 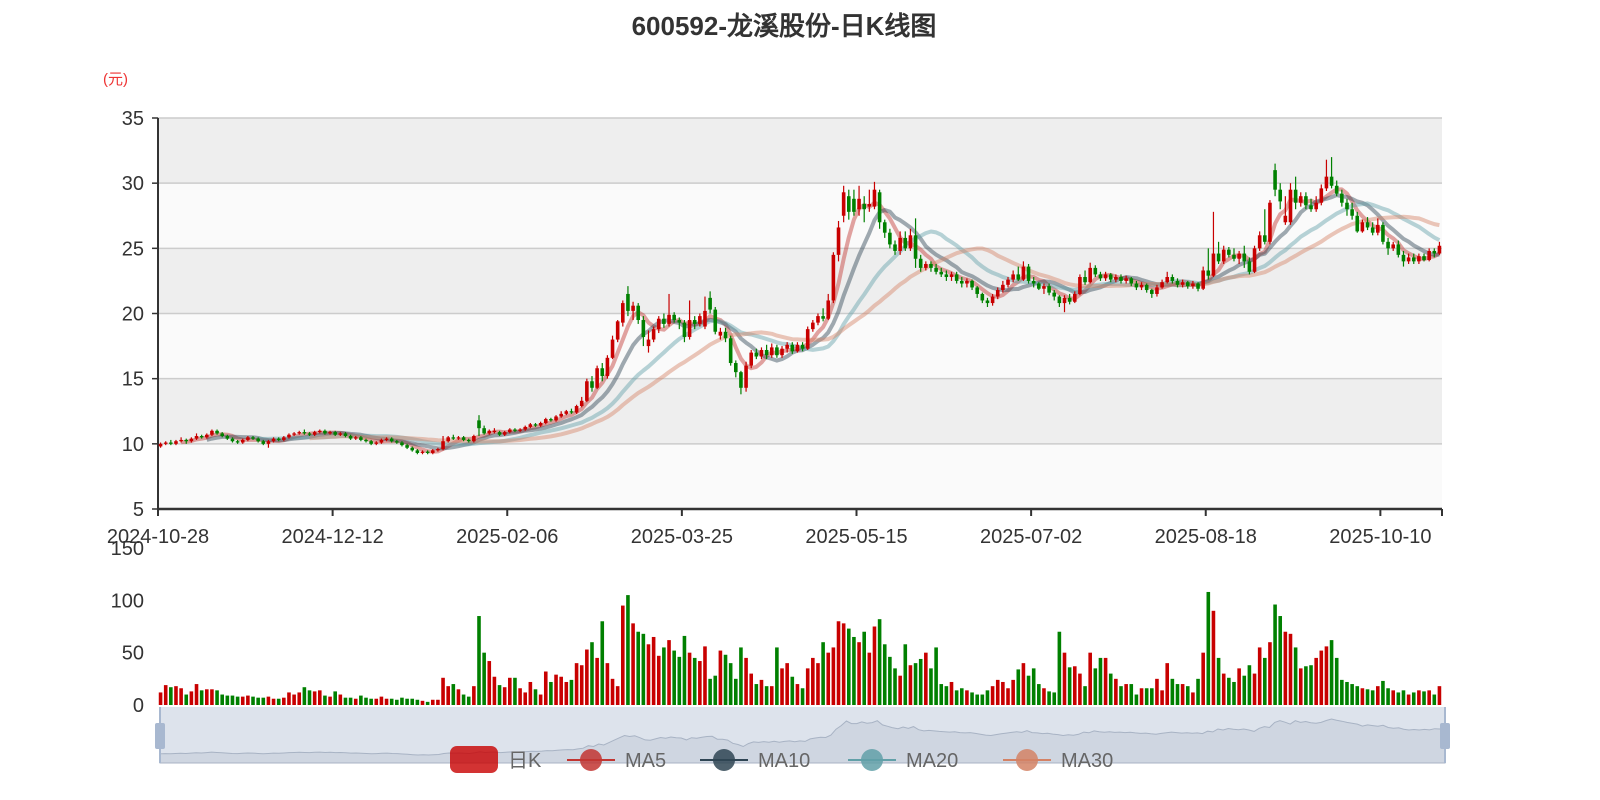 I want to click on legend-item-0: 日K, so click(x=496, y=759).